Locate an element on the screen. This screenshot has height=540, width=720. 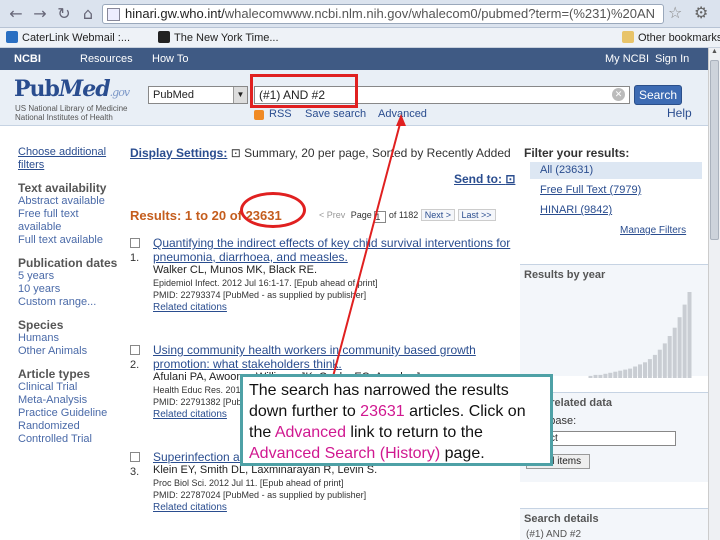
filter-hinari: HINARI (9842) is located at coordinates (576, 210).